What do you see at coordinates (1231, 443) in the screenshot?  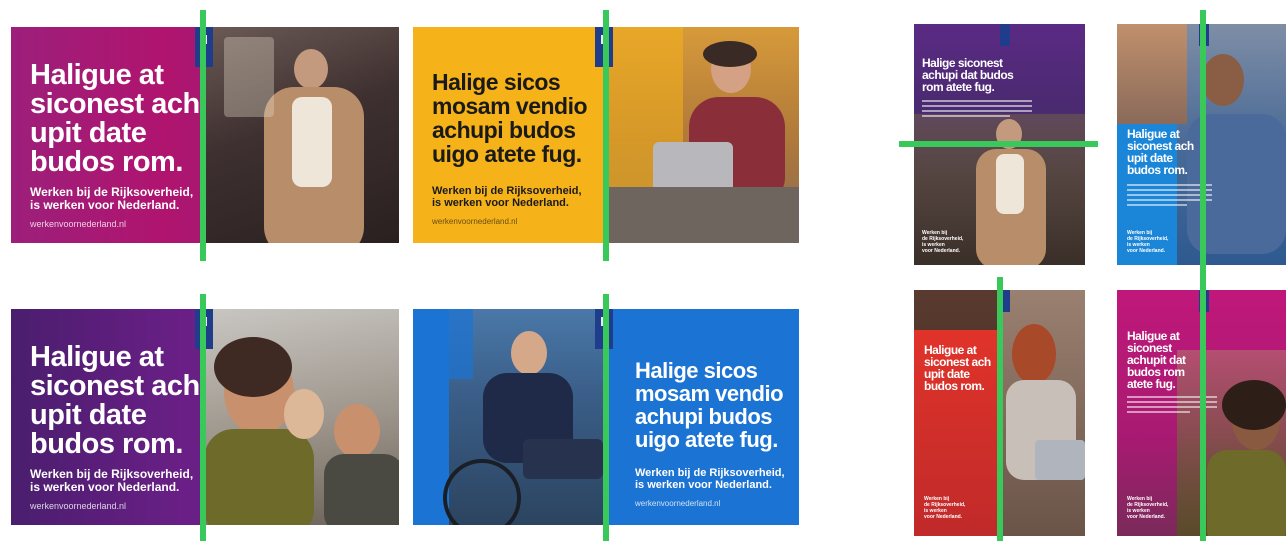 I see `photo-woman-smiling` at bounding box center [1231, 443].